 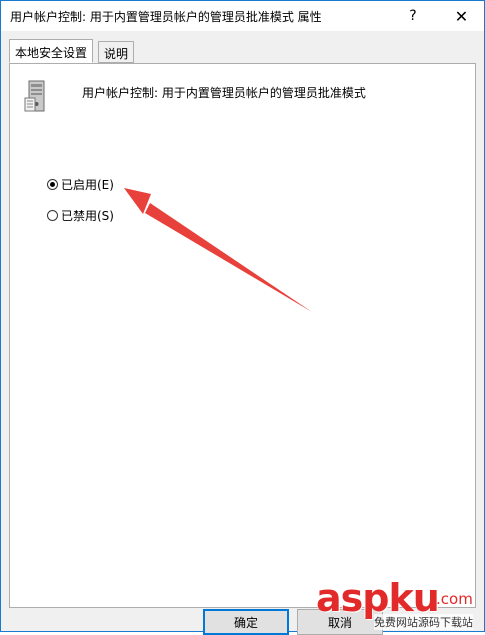 I want to click on watermark-suffix: .com, so click(x=454, y=599).